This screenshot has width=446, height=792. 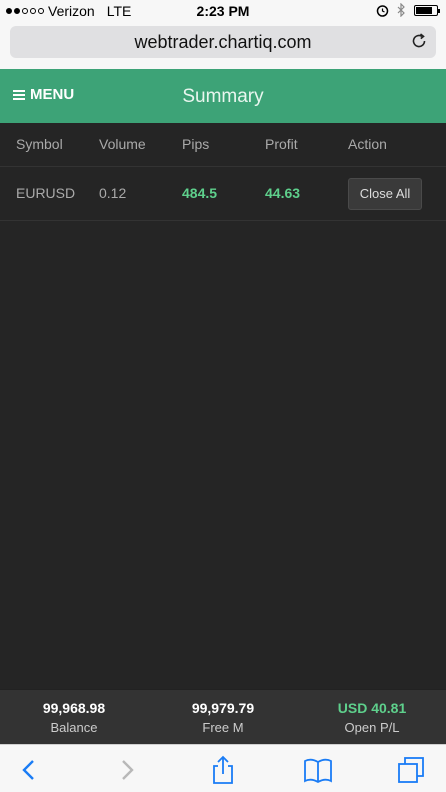 I want to click on free-margin-label: Free M, so click(x=223, y=727).